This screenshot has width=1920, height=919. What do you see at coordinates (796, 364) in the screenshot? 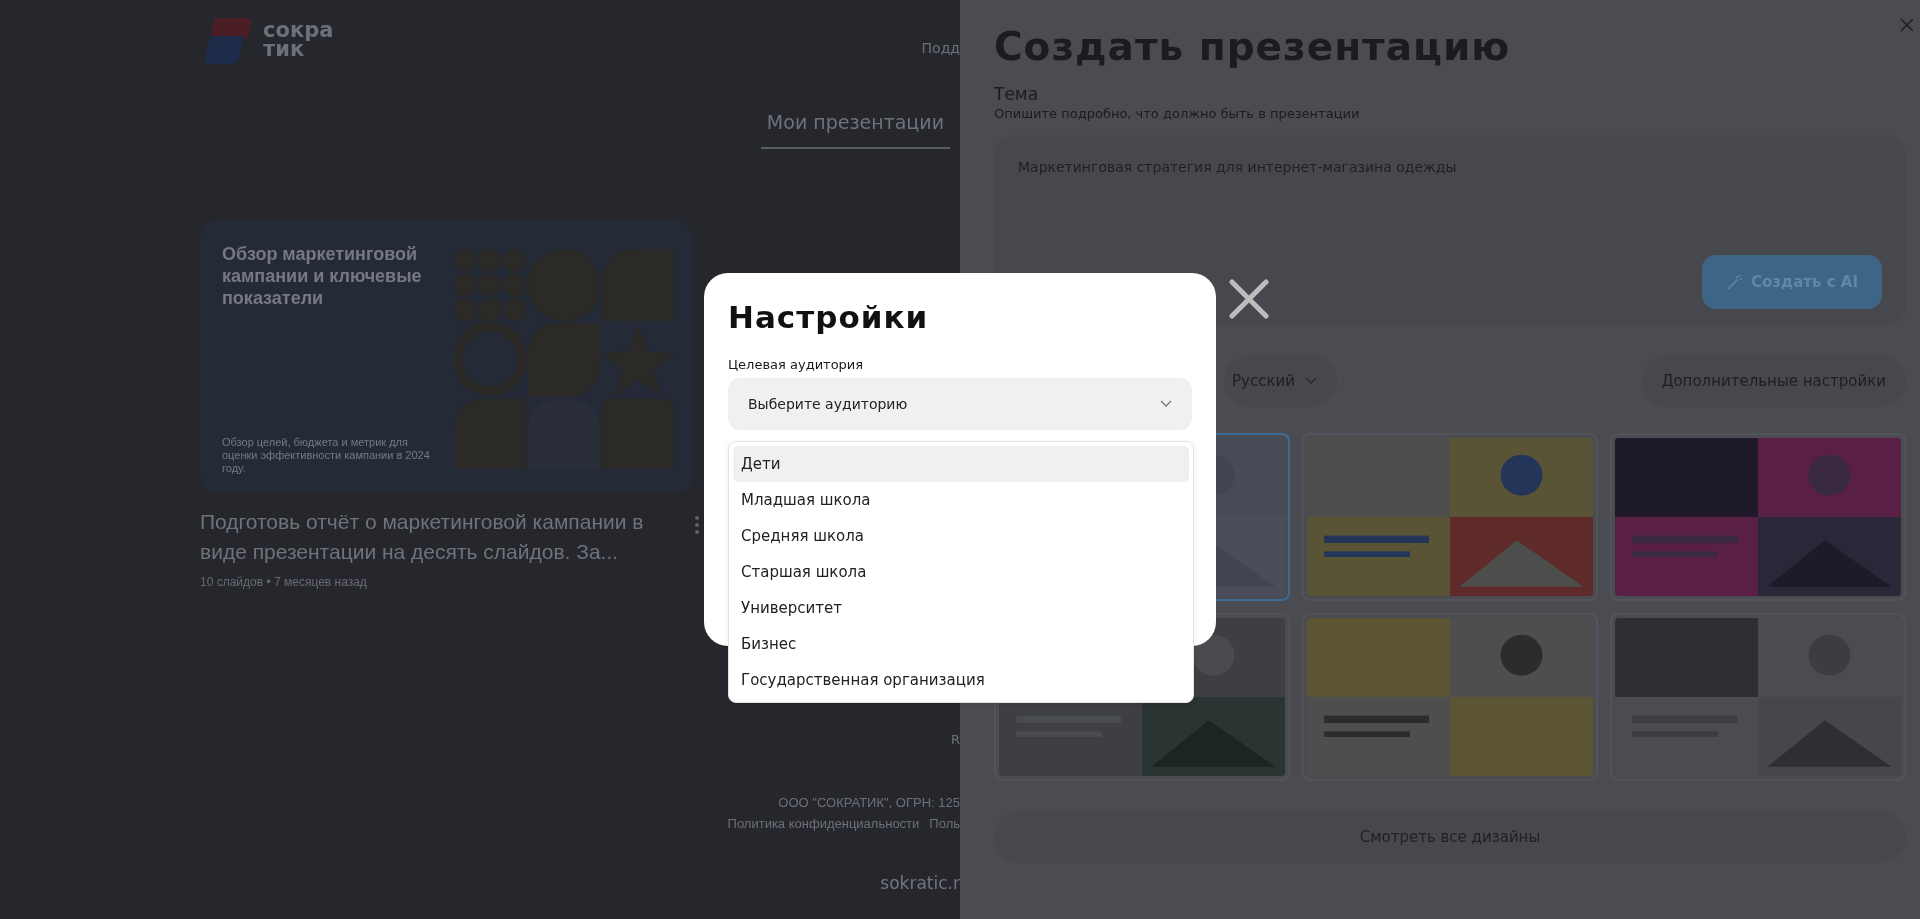
I see `field-label: Целевая аудитория` at bounding box center [796, 364].